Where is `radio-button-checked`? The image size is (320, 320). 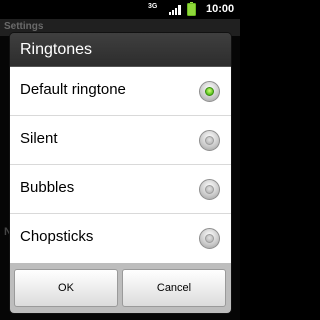 radio-button-checked is located at coordinates (209, 91).